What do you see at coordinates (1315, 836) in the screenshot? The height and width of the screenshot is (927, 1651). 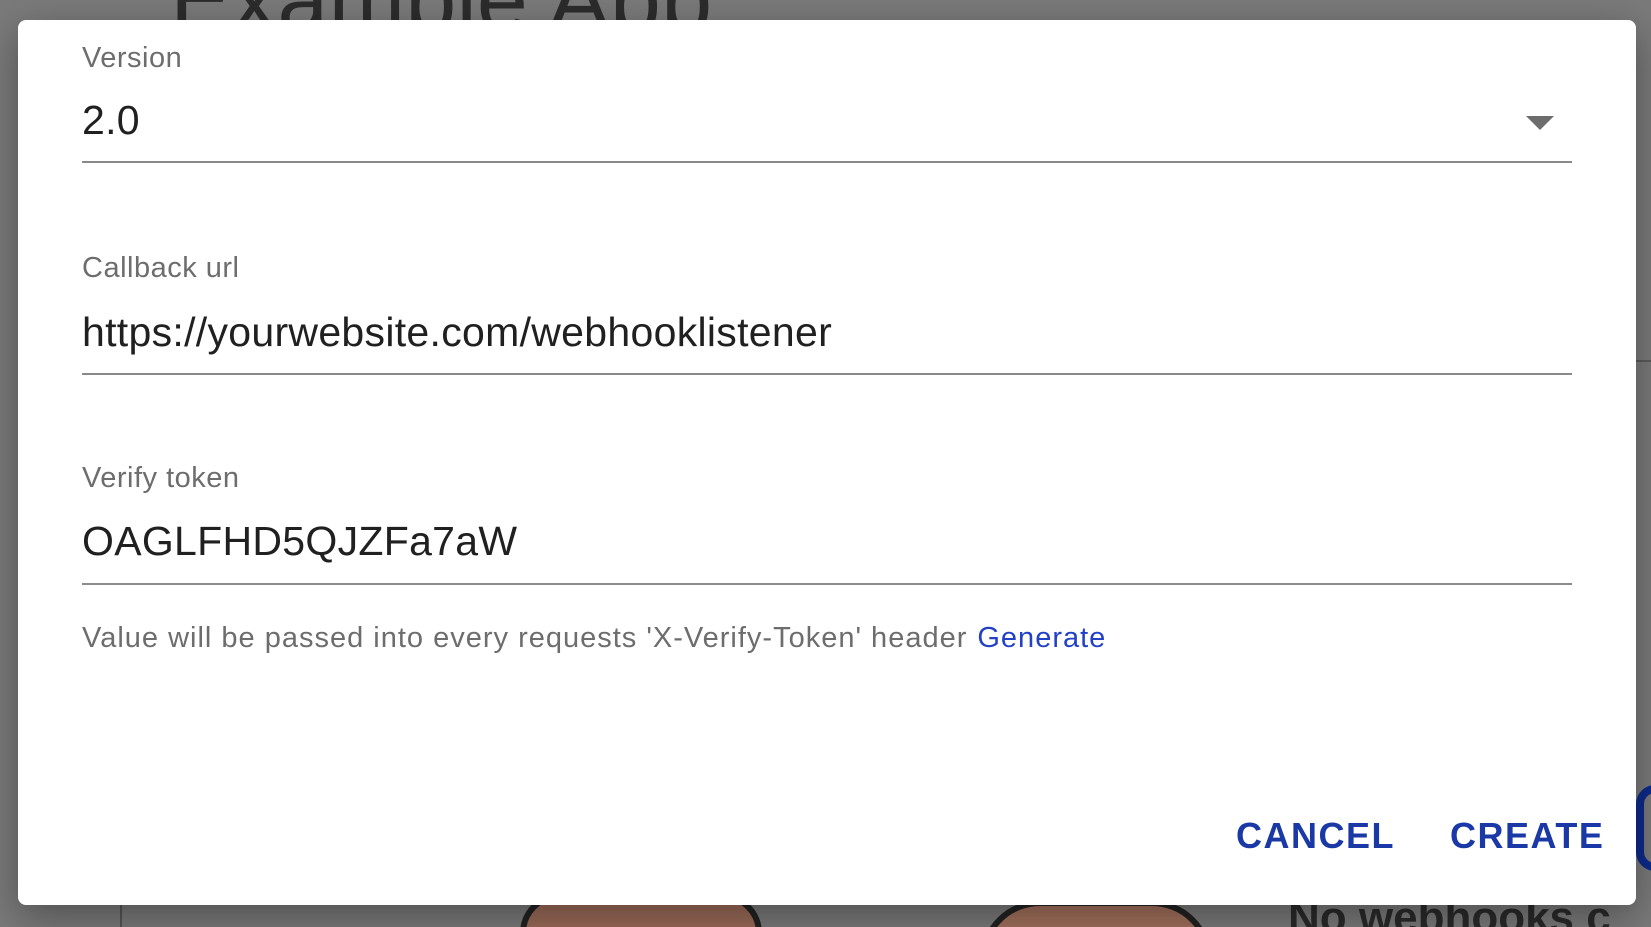 I see `cancel-button: CANCEL` at bounding box center [1315, 836].